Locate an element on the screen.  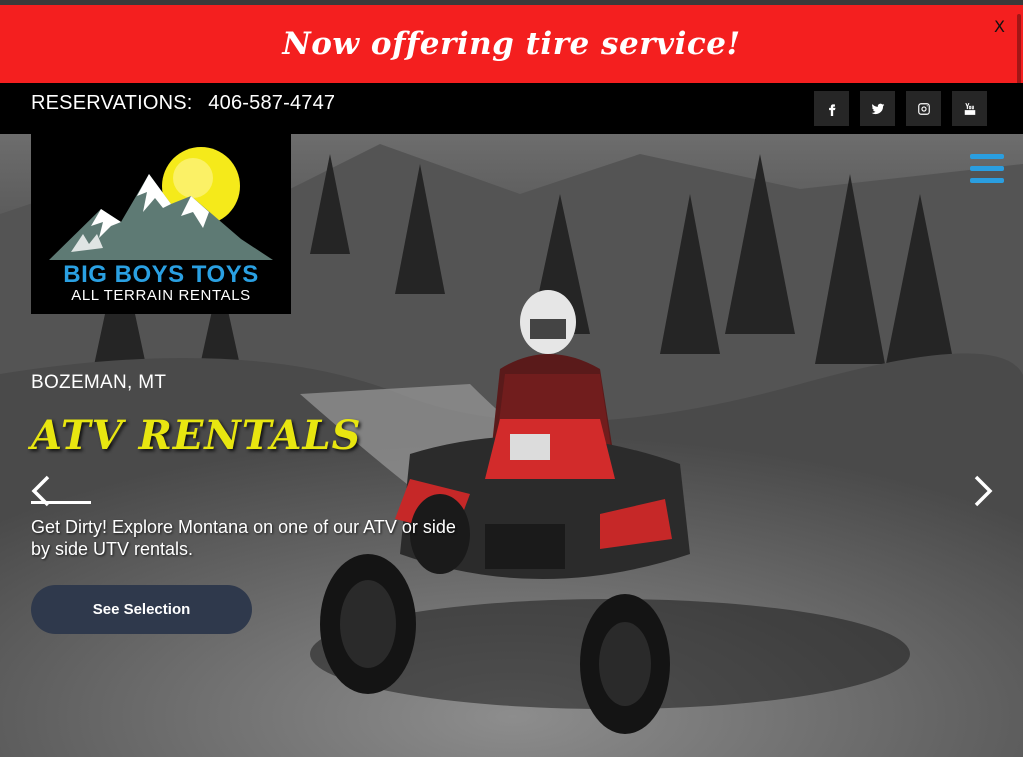
twitter-button is located at coordinates (877, 108).